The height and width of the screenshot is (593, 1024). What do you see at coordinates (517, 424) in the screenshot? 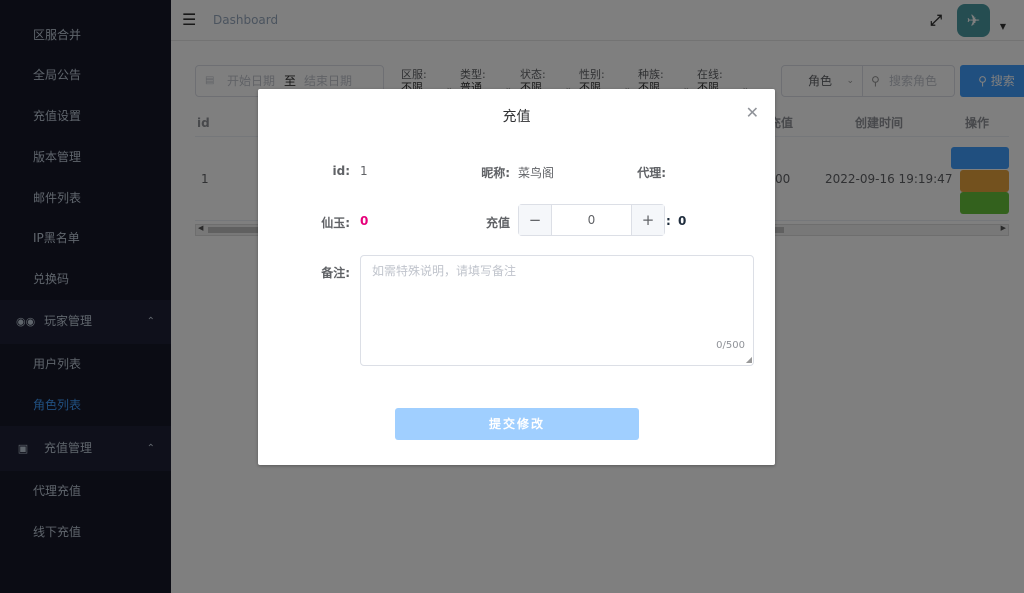
I see `submit-button: 提交修改` at bounding box center [517, 424].